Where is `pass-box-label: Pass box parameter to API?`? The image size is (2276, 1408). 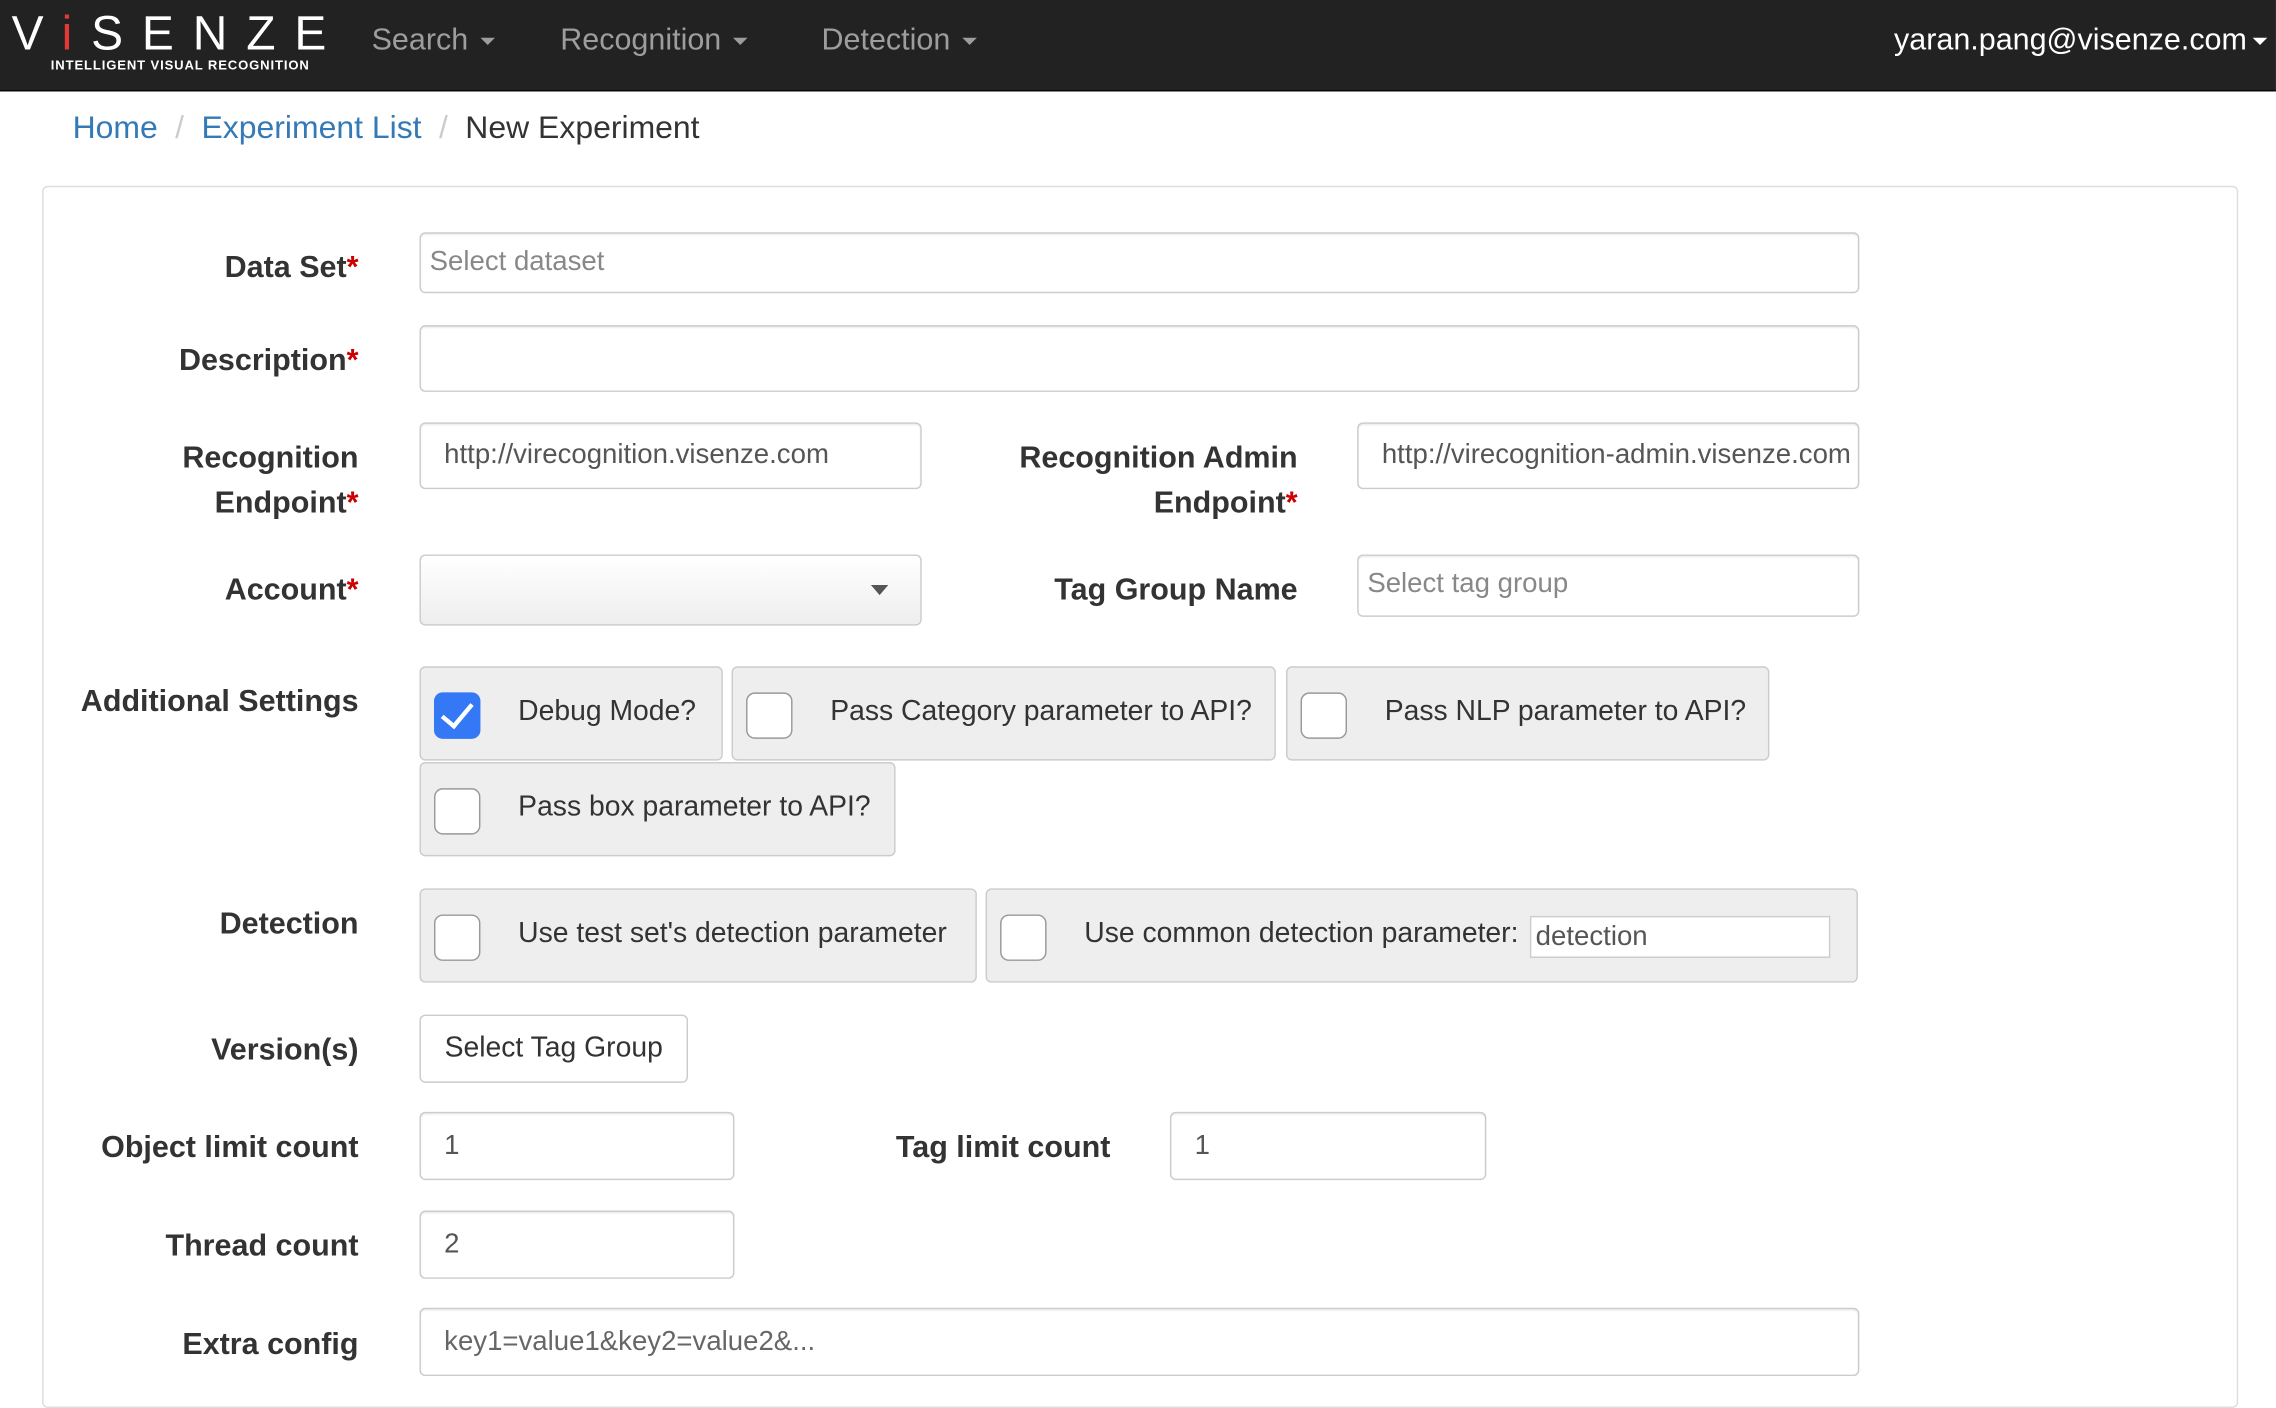 pass-box-label: Pass box parameter to API? is located at coordinates (694, 807).